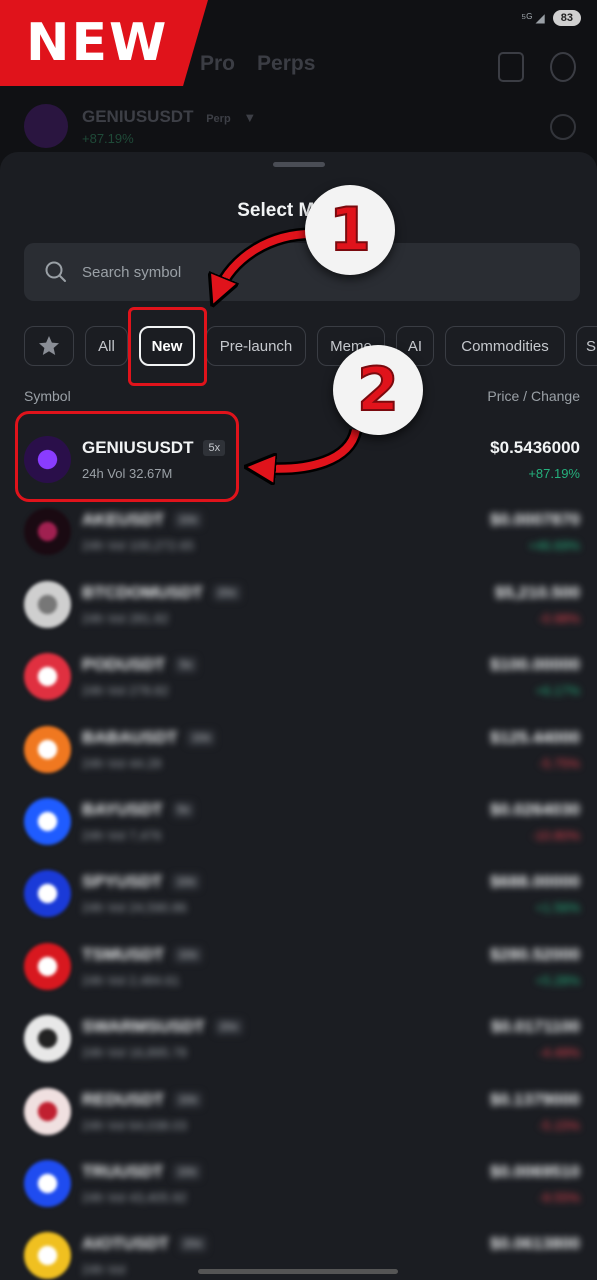 The width and height of the screenshot is (597, 1280). Describe the element at coordinates (127, 456) in the screenshot. I see `annotation-box-genius-row` at that location.